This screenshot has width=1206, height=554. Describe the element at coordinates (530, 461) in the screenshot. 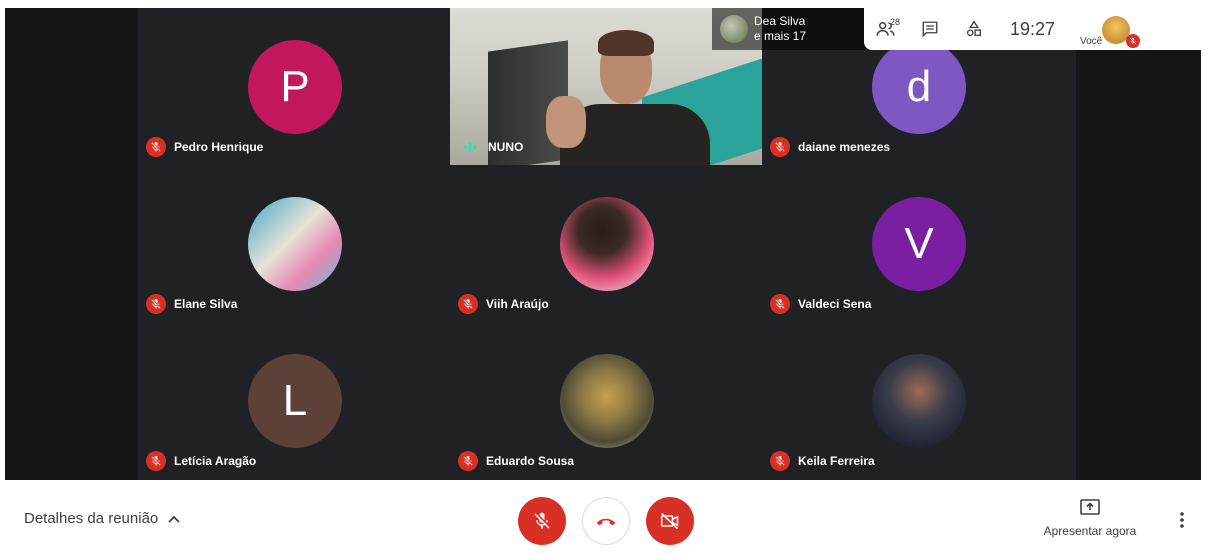

I see `participant-name: Eduardo Sousa` at that location.